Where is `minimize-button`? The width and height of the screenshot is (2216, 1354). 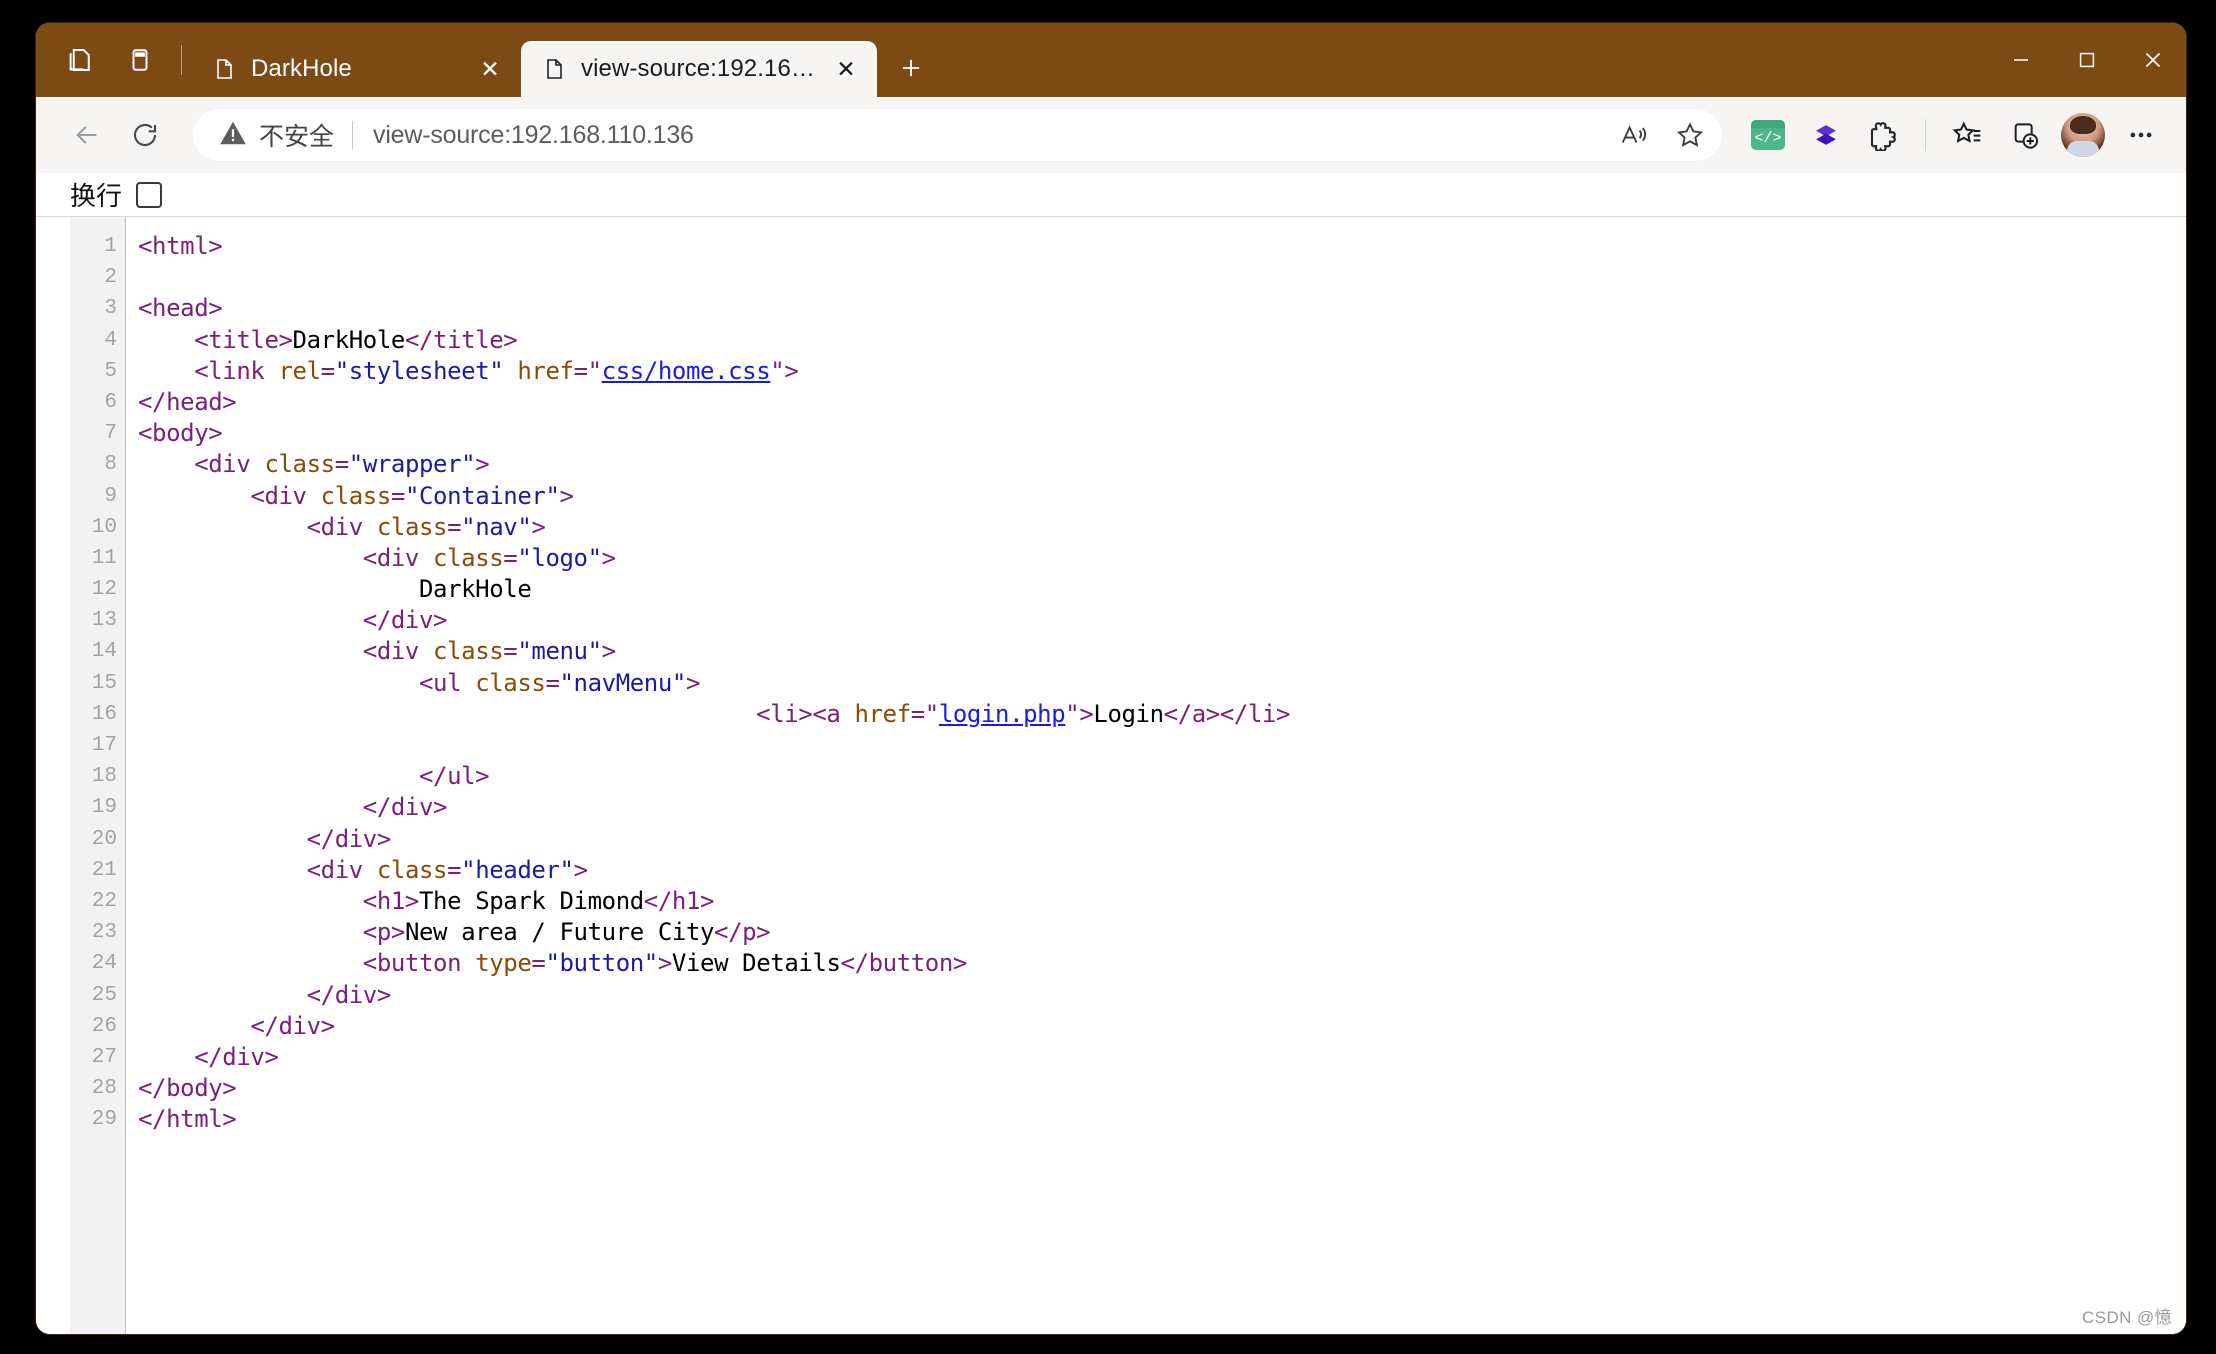
minimize-button is located at coordinates (2021, 60).